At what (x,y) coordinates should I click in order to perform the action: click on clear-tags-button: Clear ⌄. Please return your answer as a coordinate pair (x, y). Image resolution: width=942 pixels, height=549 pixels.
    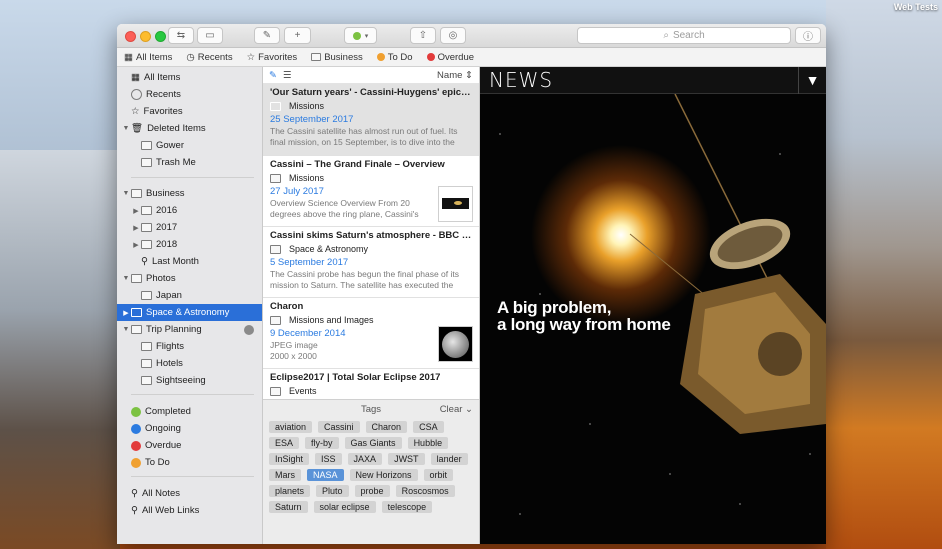
    Looking at the image, I should click on (456, 409).